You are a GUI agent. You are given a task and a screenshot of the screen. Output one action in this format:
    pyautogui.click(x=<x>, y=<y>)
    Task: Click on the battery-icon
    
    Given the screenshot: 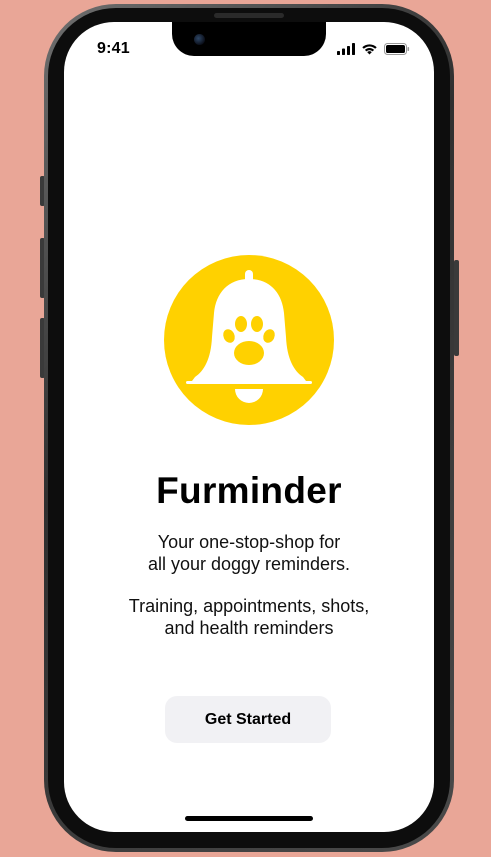 What is the action you would take?
    pyautogui.click(x=397, y=51)
    